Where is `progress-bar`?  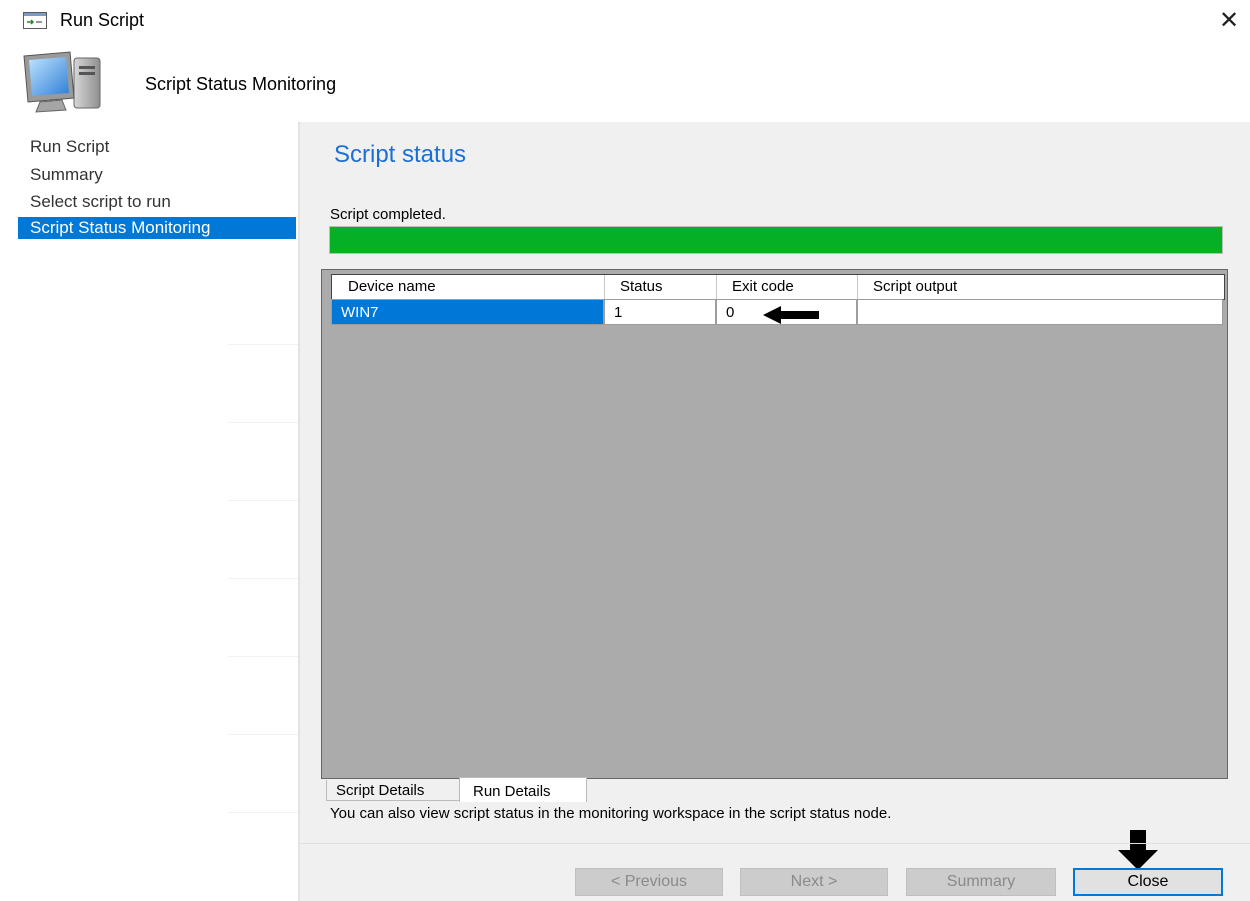
progress-bar is located at coordinates (776, 240).